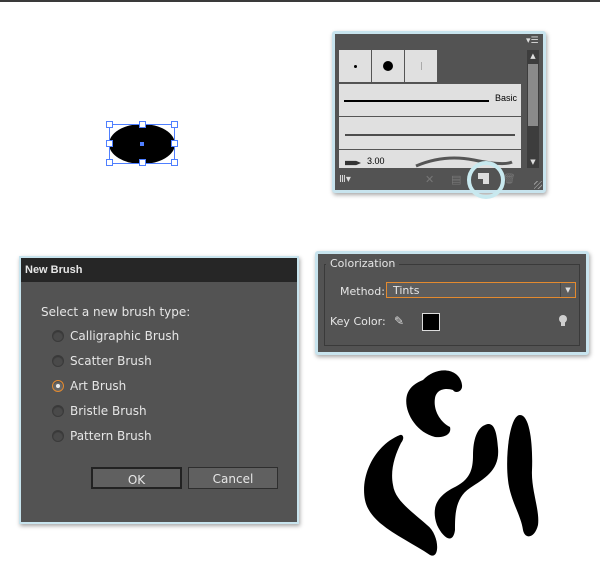 Image resolution: width=600 pixels, height=571 pixels. What do you see at coordinates (142, 162) in the screenshot?
I see `handle-bottom` at bounding box center [142, 162].